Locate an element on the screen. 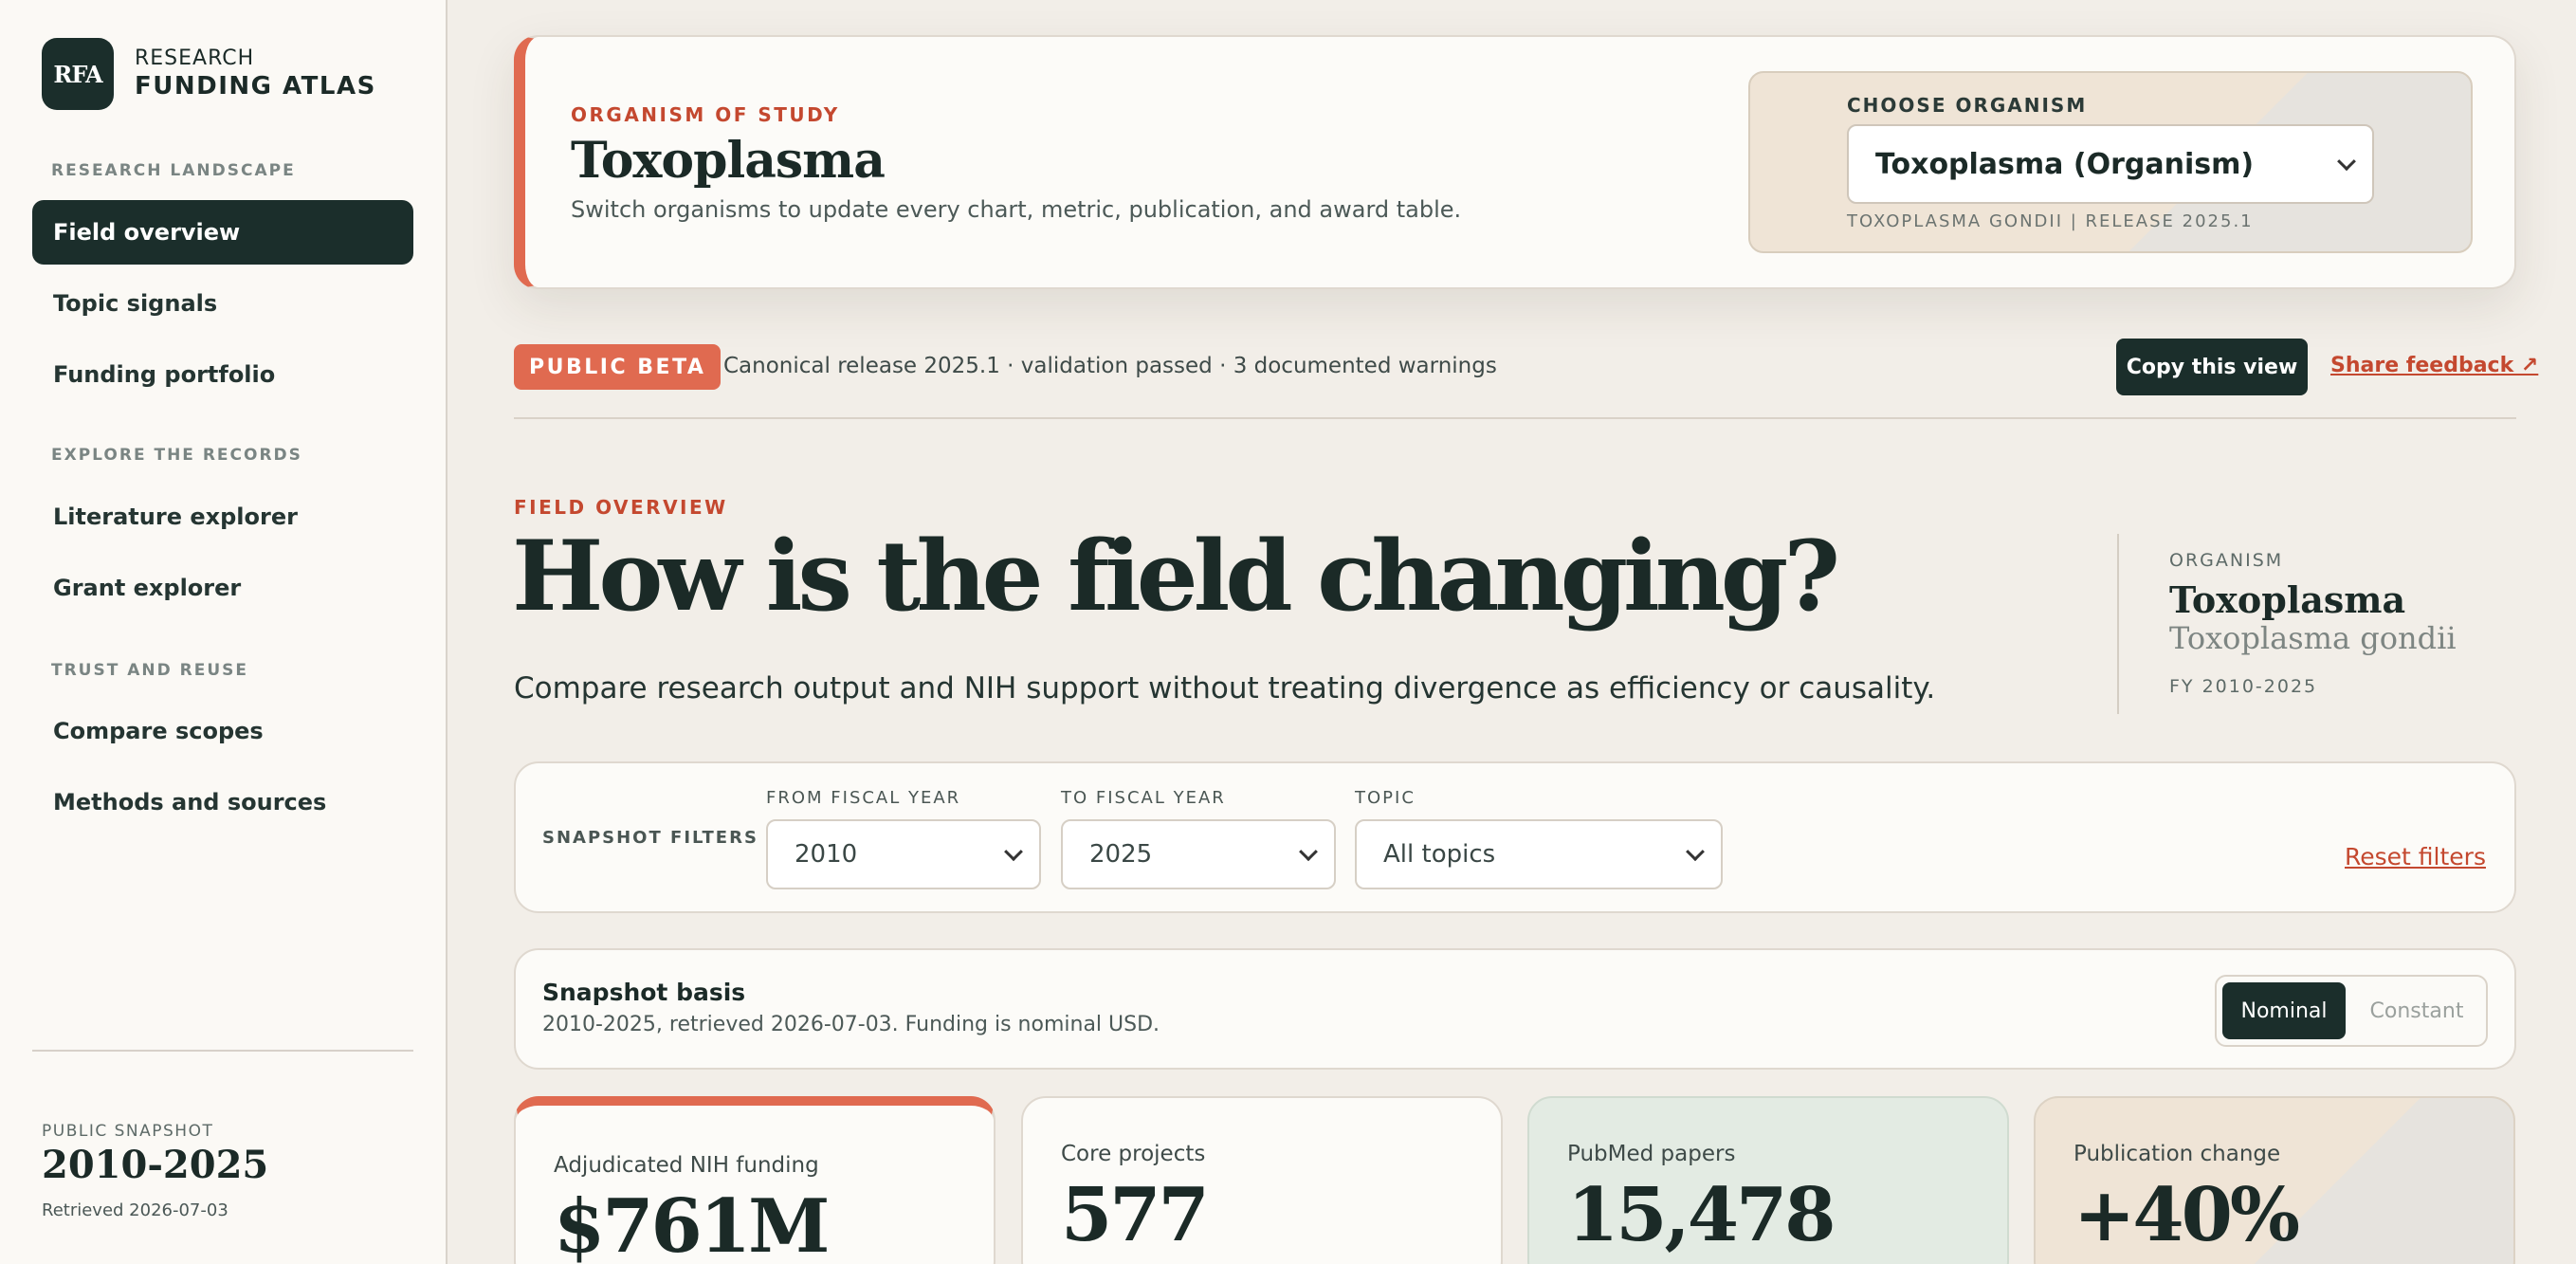  organism-divider is located at coordinates (2118, 624).